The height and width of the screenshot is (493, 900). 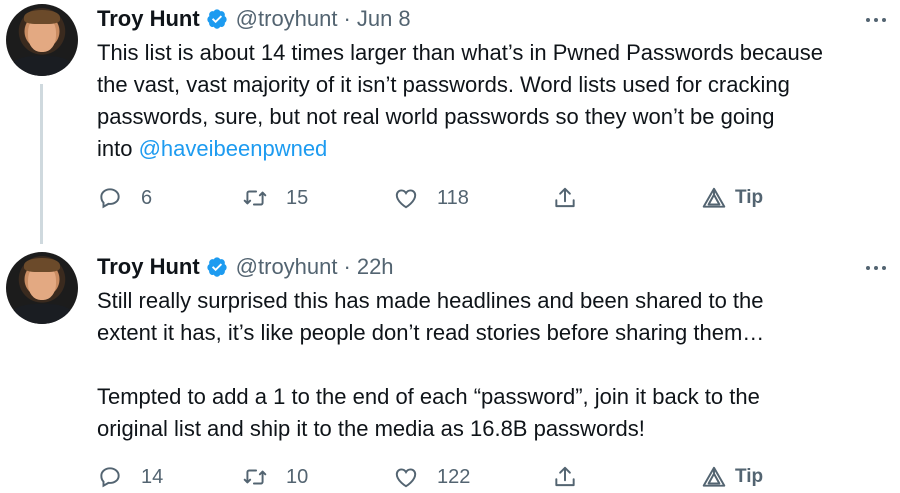 I want to click on tweet-header: Troy Hunt @troyhunt · 22h, so click(x=245, y=267).